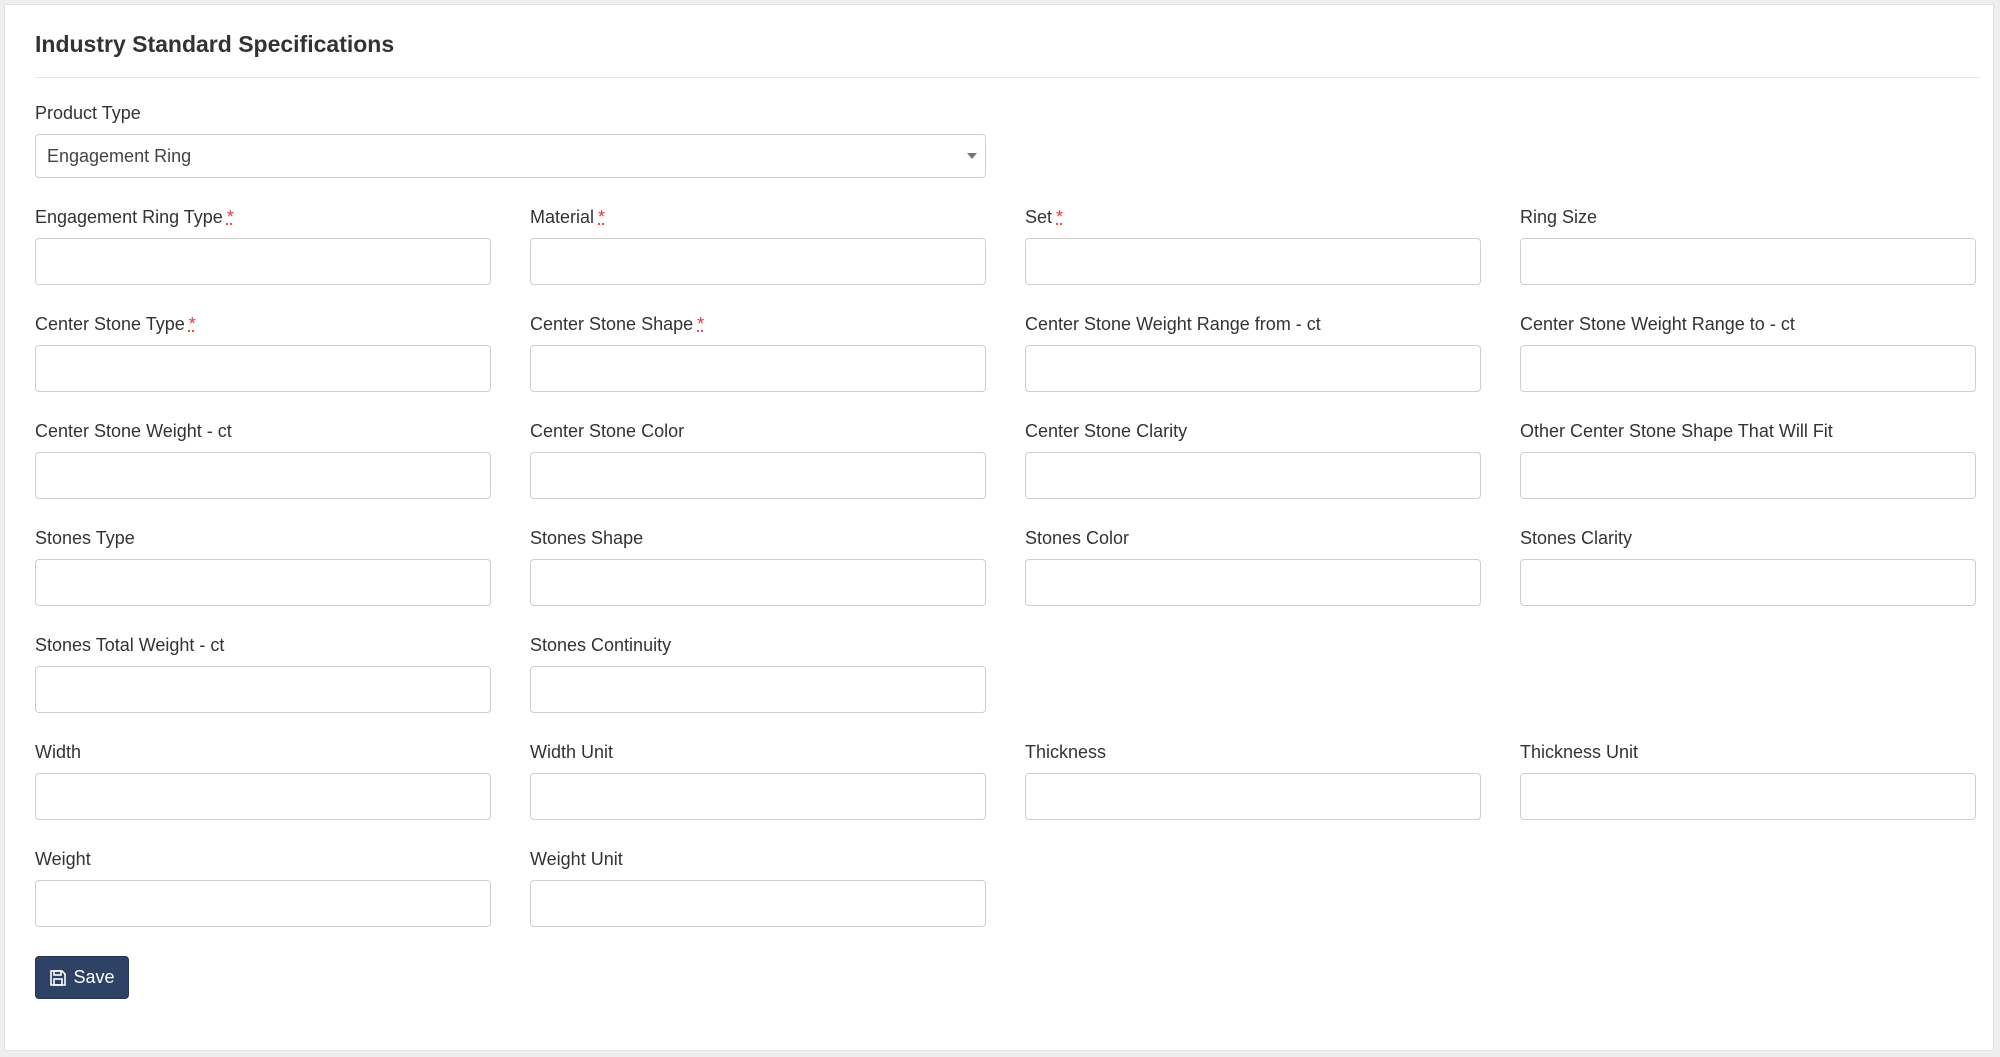  I want to click on title-divider, so click(1007, 77).